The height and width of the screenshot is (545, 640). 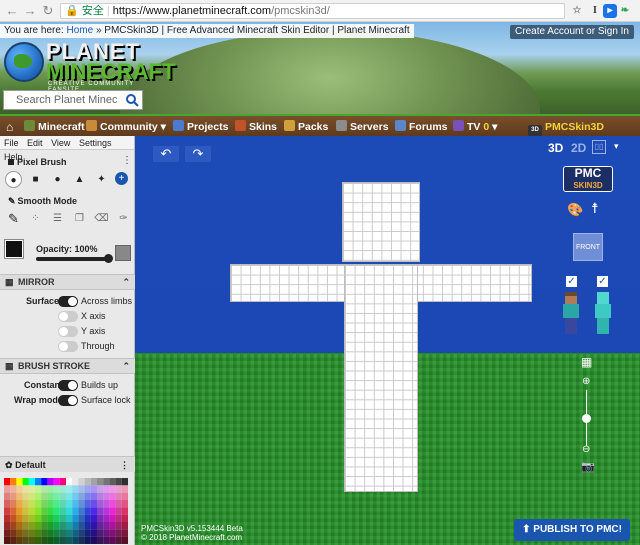 I want to click on view-2d-button: 2D, so click(x=578, y=148).